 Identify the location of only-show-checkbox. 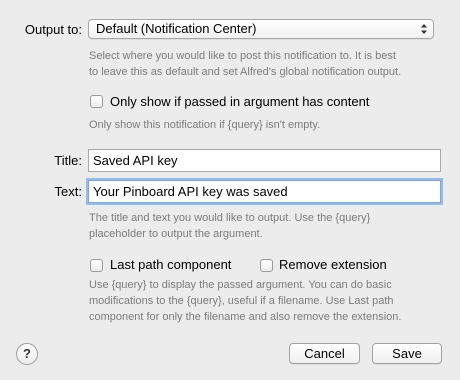
(96, 101).